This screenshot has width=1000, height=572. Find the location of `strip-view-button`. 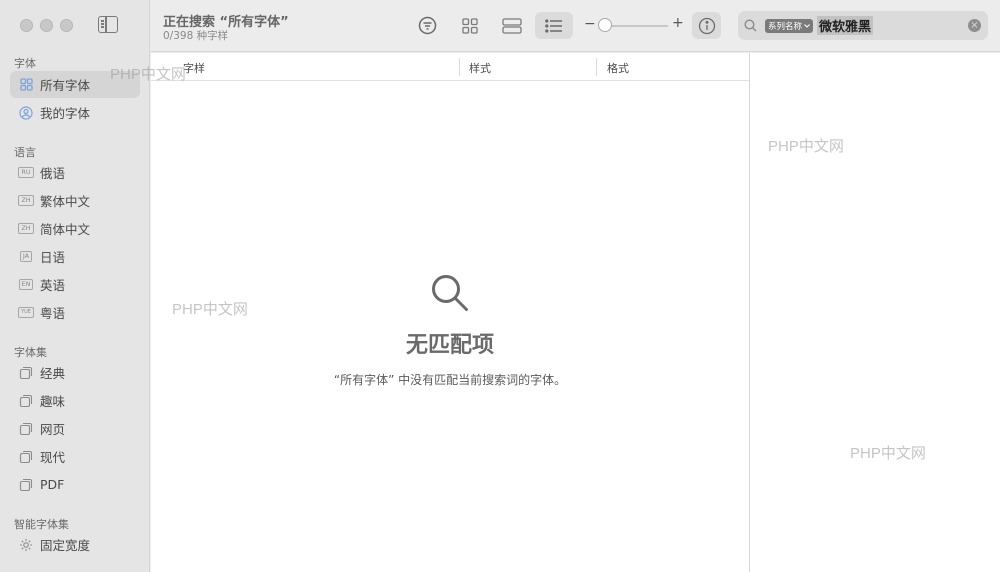

strip-view-button is located at coordinates (512, 25).